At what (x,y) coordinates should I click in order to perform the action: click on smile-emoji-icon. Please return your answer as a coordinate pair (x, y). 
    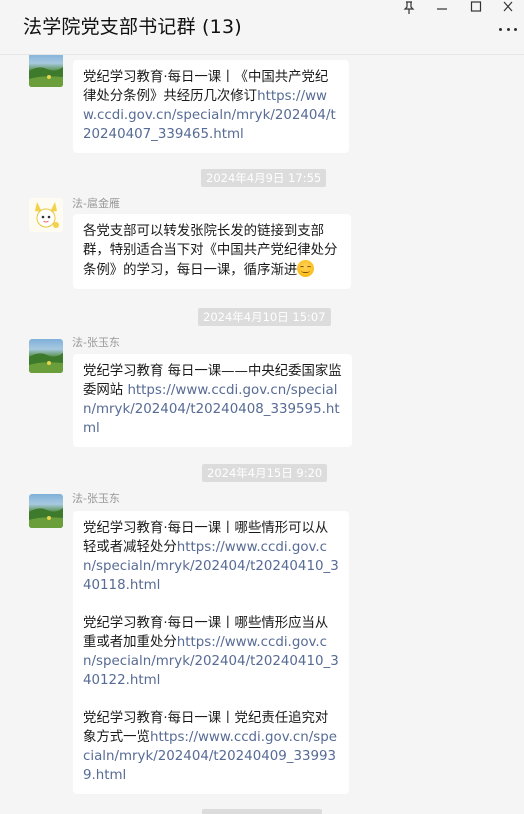
    Looking at the image, I should click on (306, 268).